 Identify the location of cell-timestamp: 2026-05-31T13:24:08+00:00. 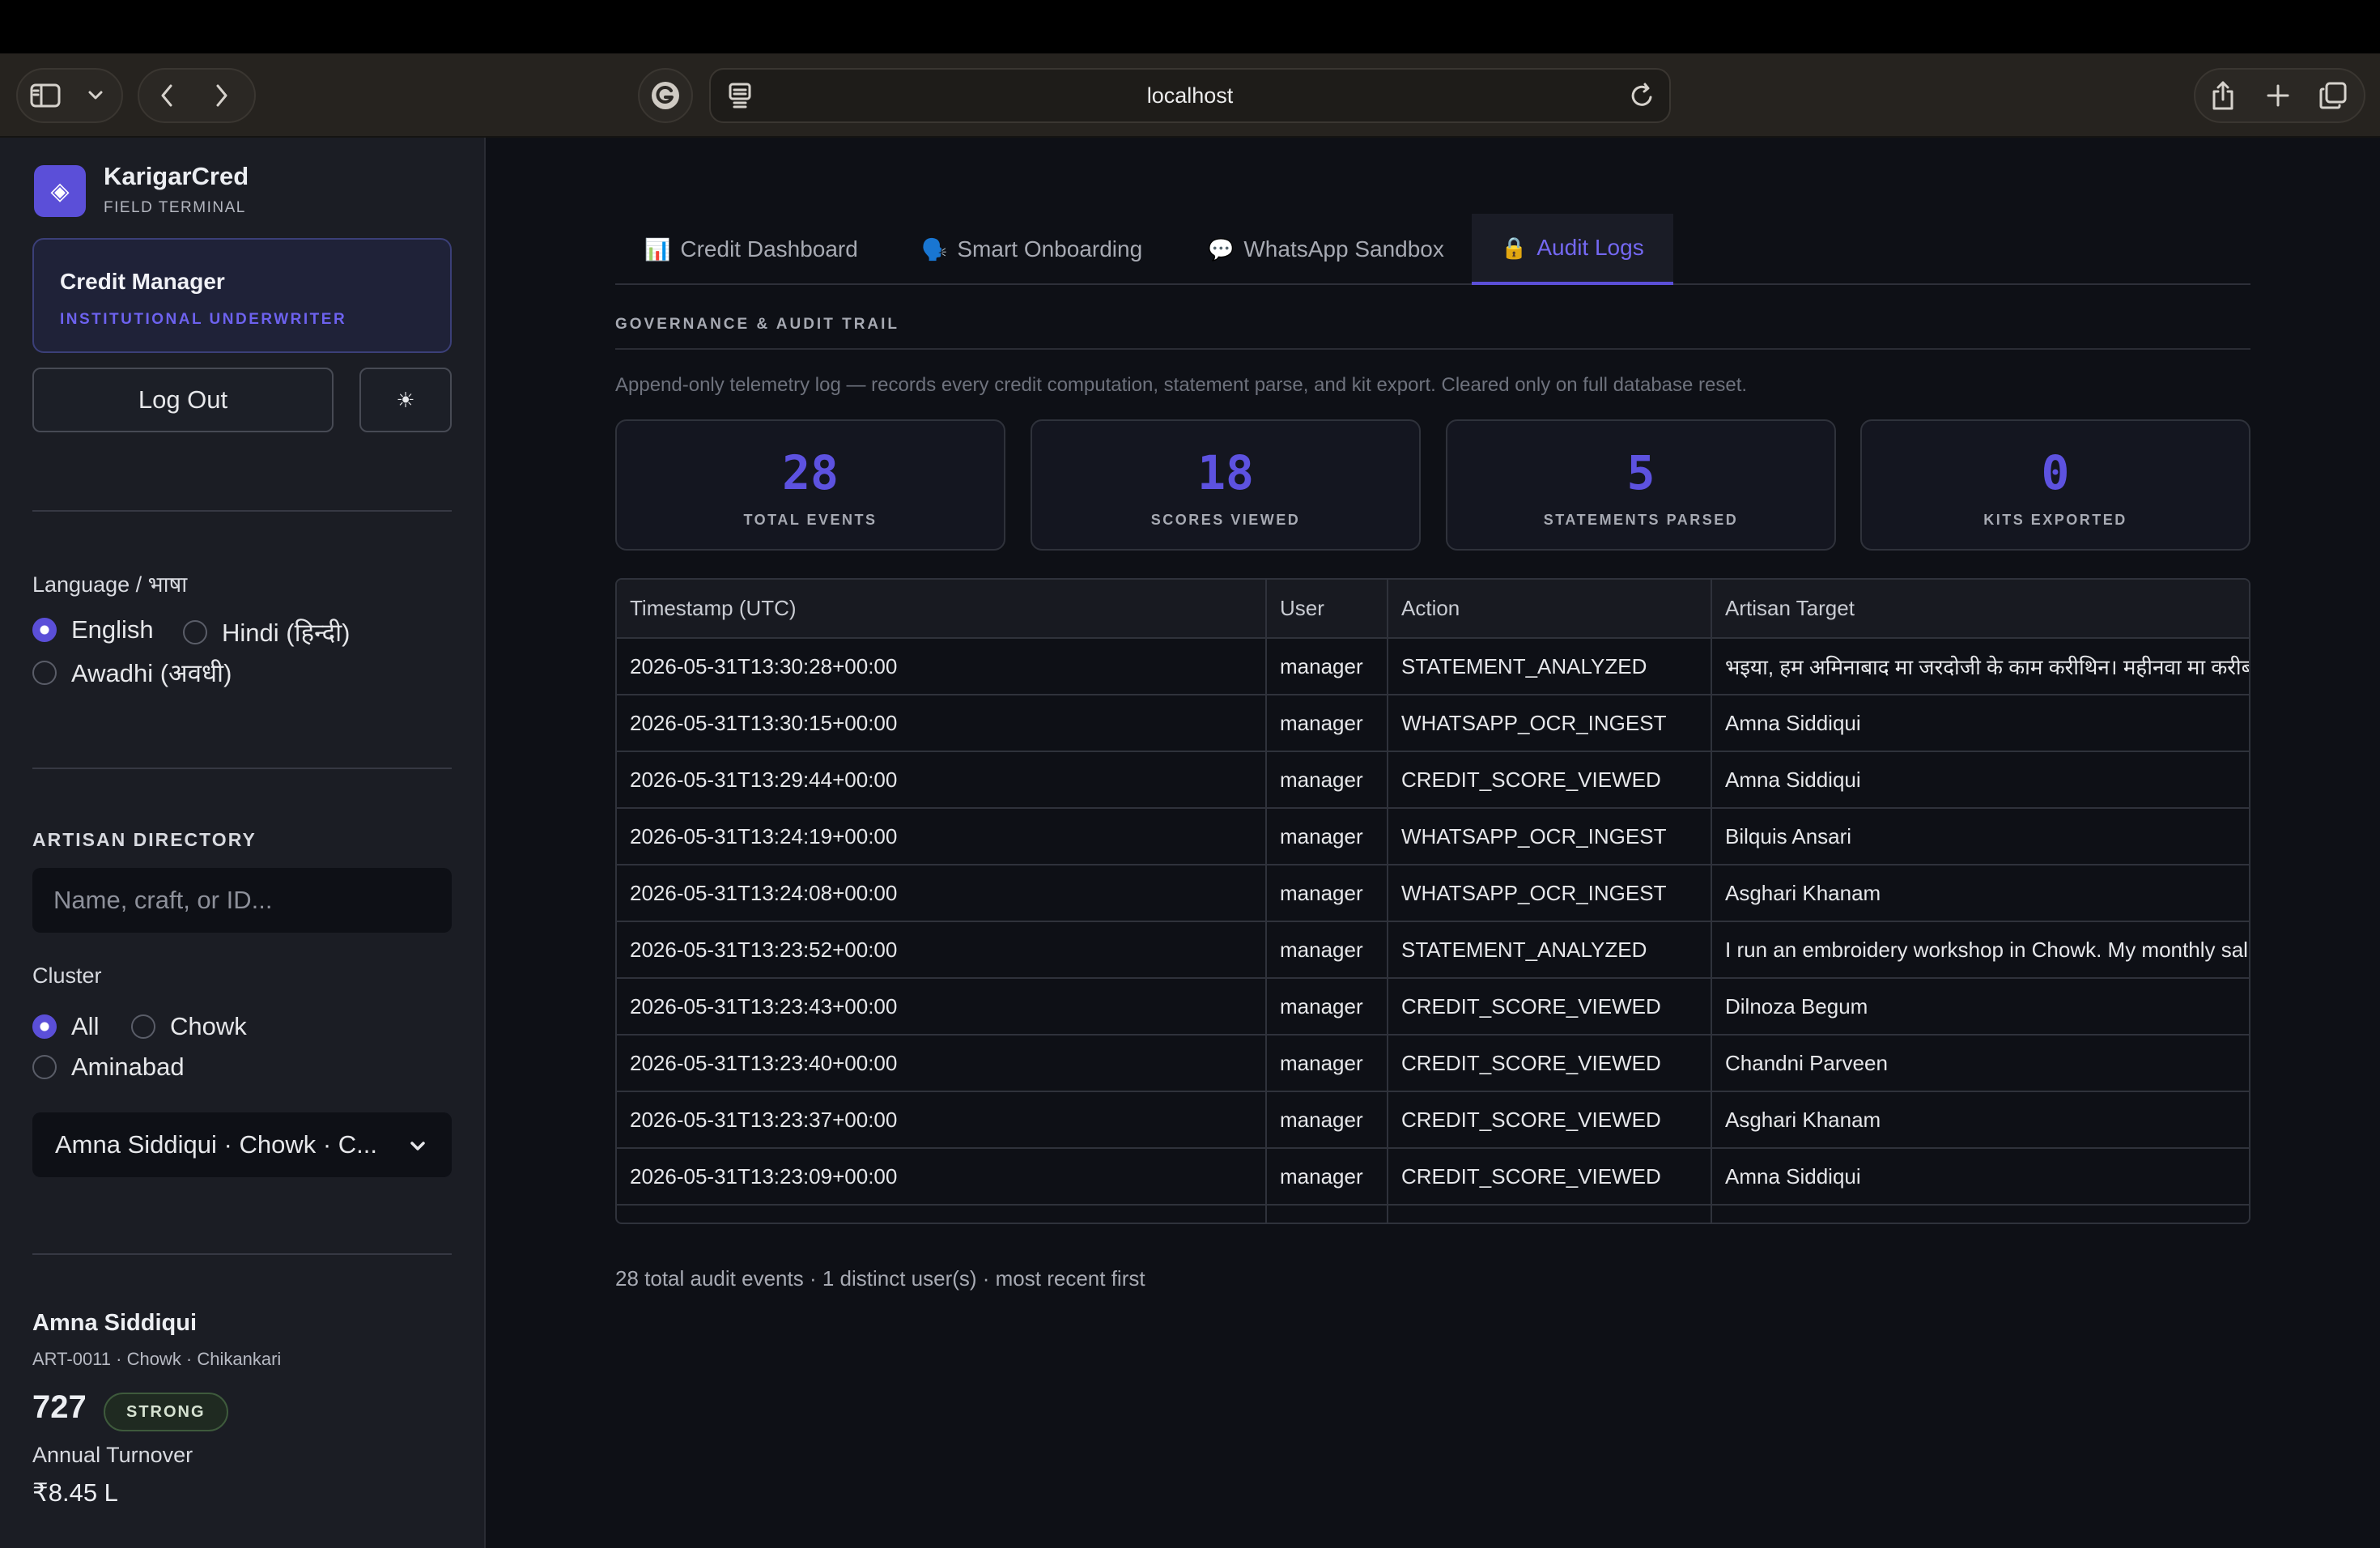
(942, 894).